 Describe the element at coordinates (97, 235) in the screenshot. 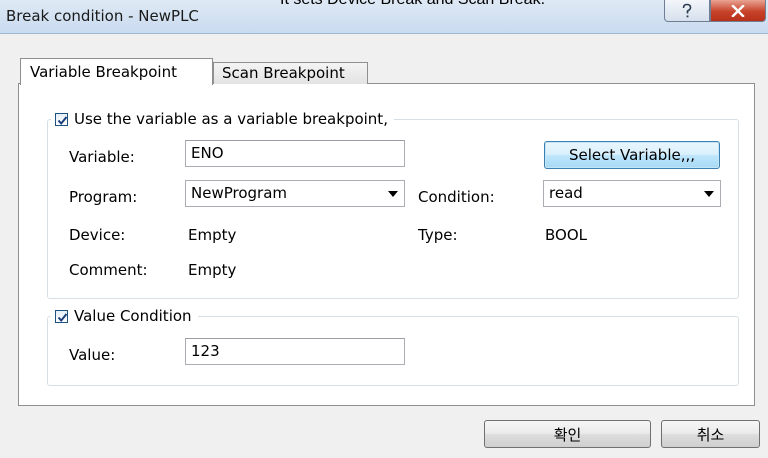

I see `device-label: Device:` at that location.